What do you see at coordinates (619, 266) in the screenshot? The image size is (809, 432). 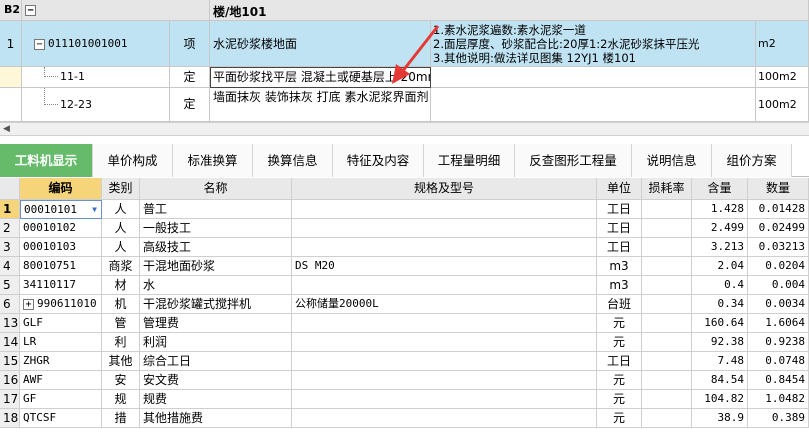 I see `cell-unit: m3` at bounding box center [619, 266].